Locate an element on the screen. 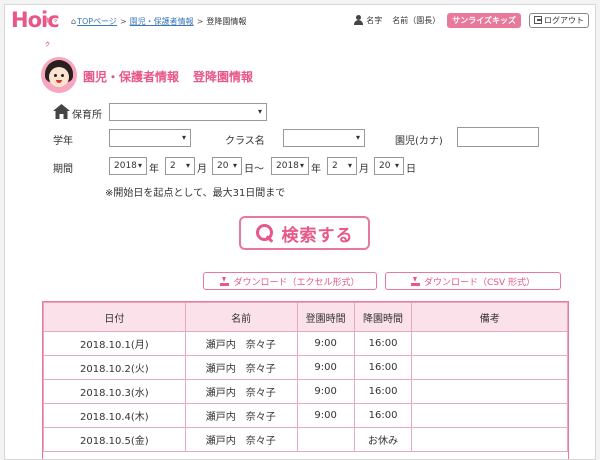  end-month-unit: 月 is located at coordinates (364, 169).